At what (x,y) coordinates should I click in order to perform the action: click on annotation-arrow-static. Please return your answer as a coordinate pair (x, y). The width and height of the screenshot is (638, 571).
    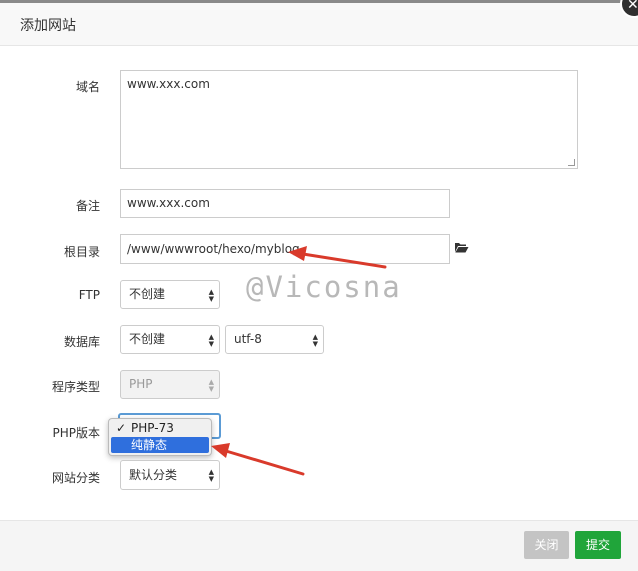
    Looking at the image, I should click on (258, 459).